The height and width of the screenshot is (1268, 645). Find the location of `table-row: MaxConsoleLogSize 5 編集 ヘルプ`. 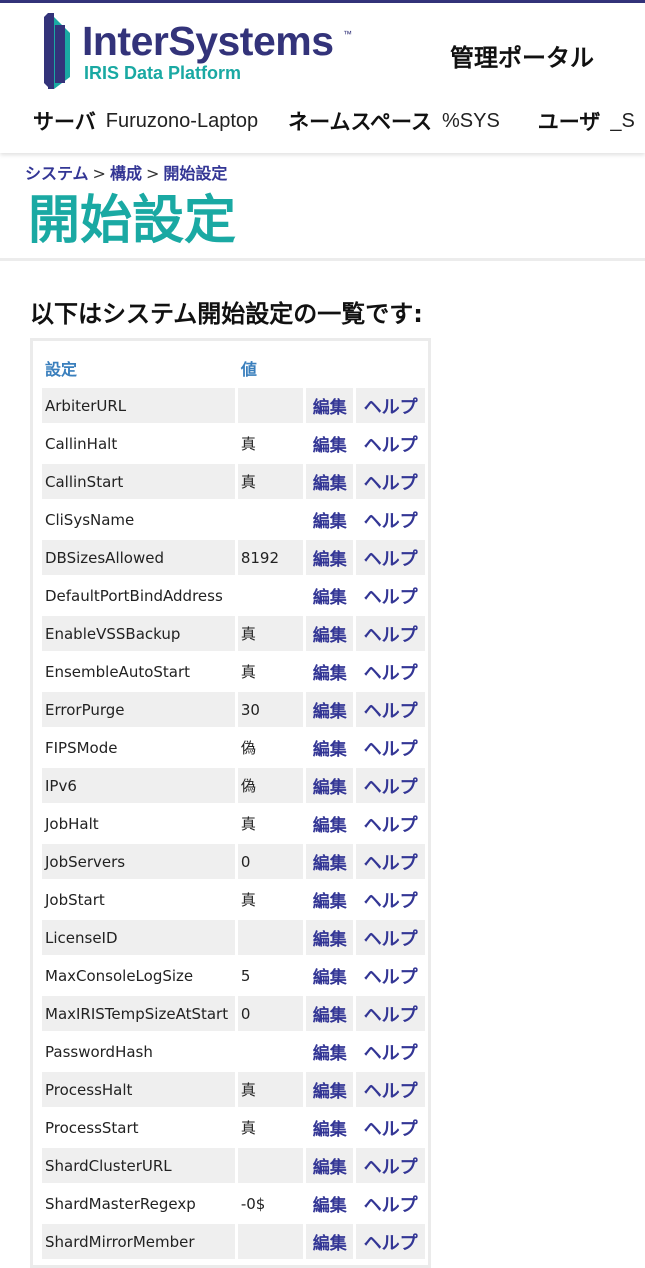

table-row: MaxConsoleLogSize 5 編集 ヘルプ is located at coordinates (233, 975).